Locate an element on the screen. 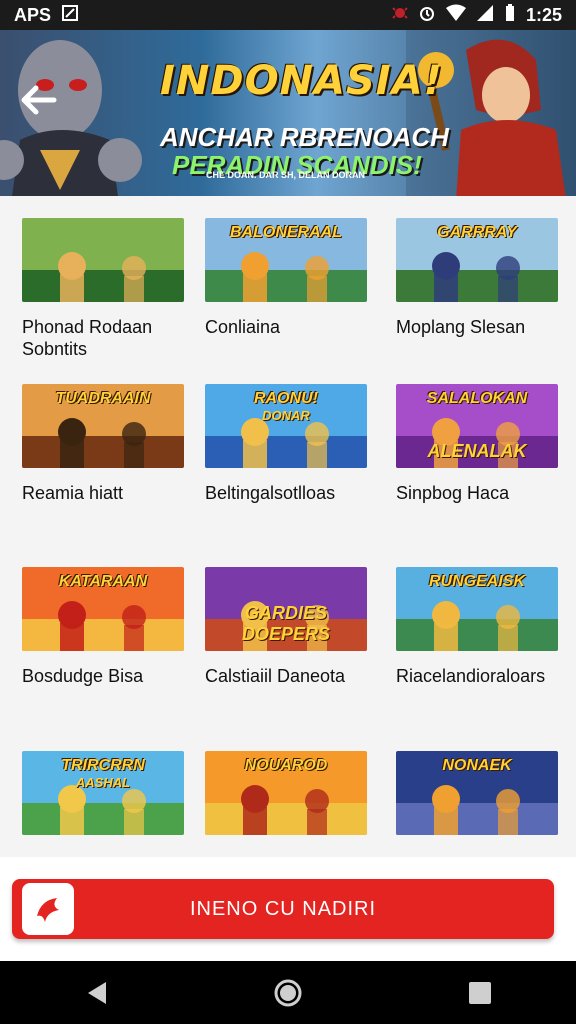 This screenshot has width=576, height=1024. nav-home-icon is located at coordinates (288, 993).